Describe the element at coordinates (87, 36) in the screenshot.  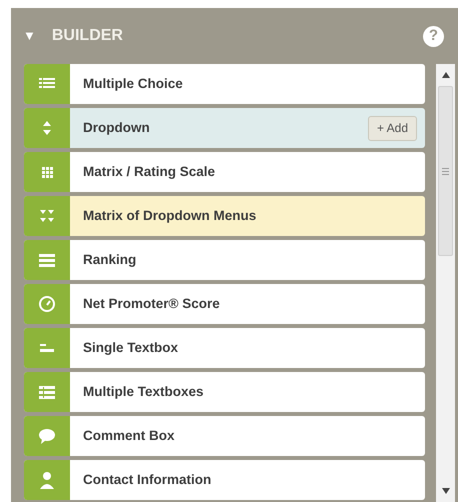
I see `panel-title: BUILDER` at that location.